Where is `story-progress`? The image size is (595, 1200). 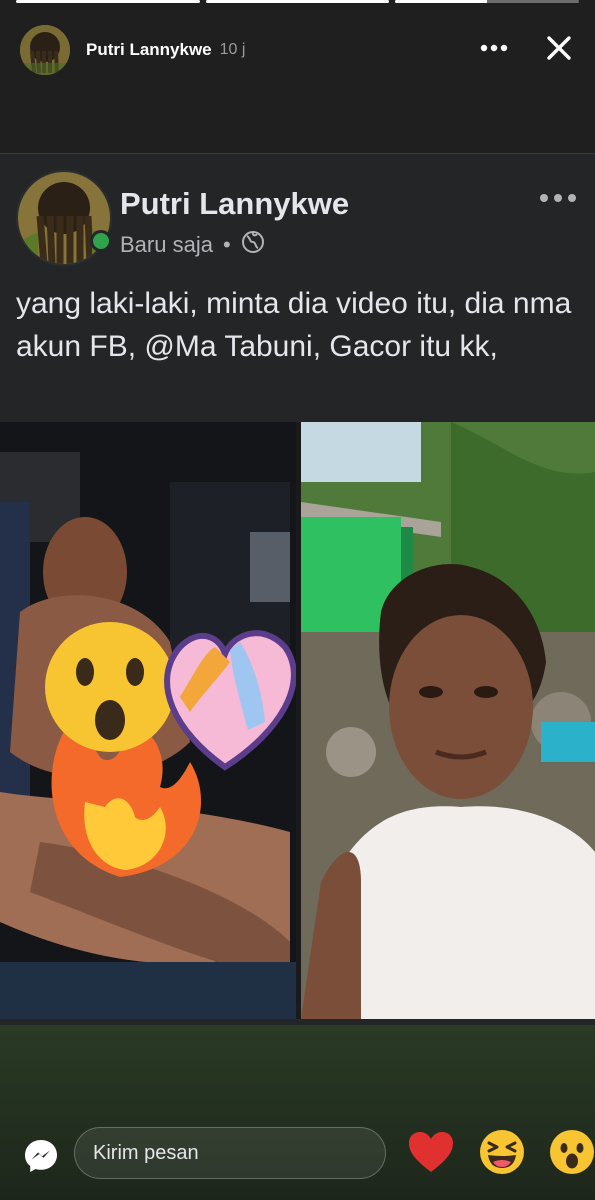
story-progress is located at coordinates (298, 2).